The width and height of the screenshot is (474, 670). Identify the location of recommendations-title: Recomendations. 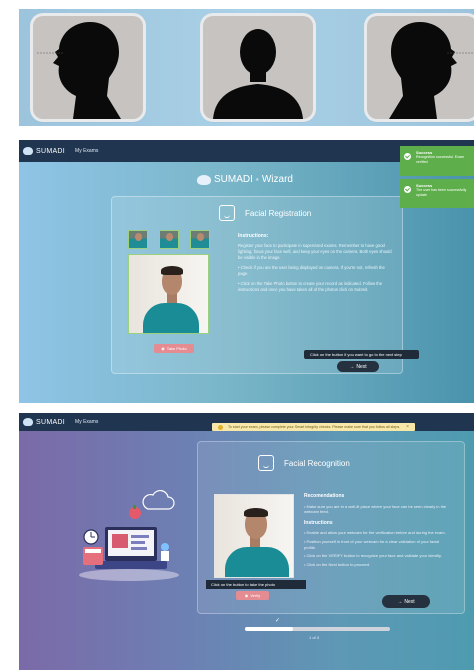
(324, 496).